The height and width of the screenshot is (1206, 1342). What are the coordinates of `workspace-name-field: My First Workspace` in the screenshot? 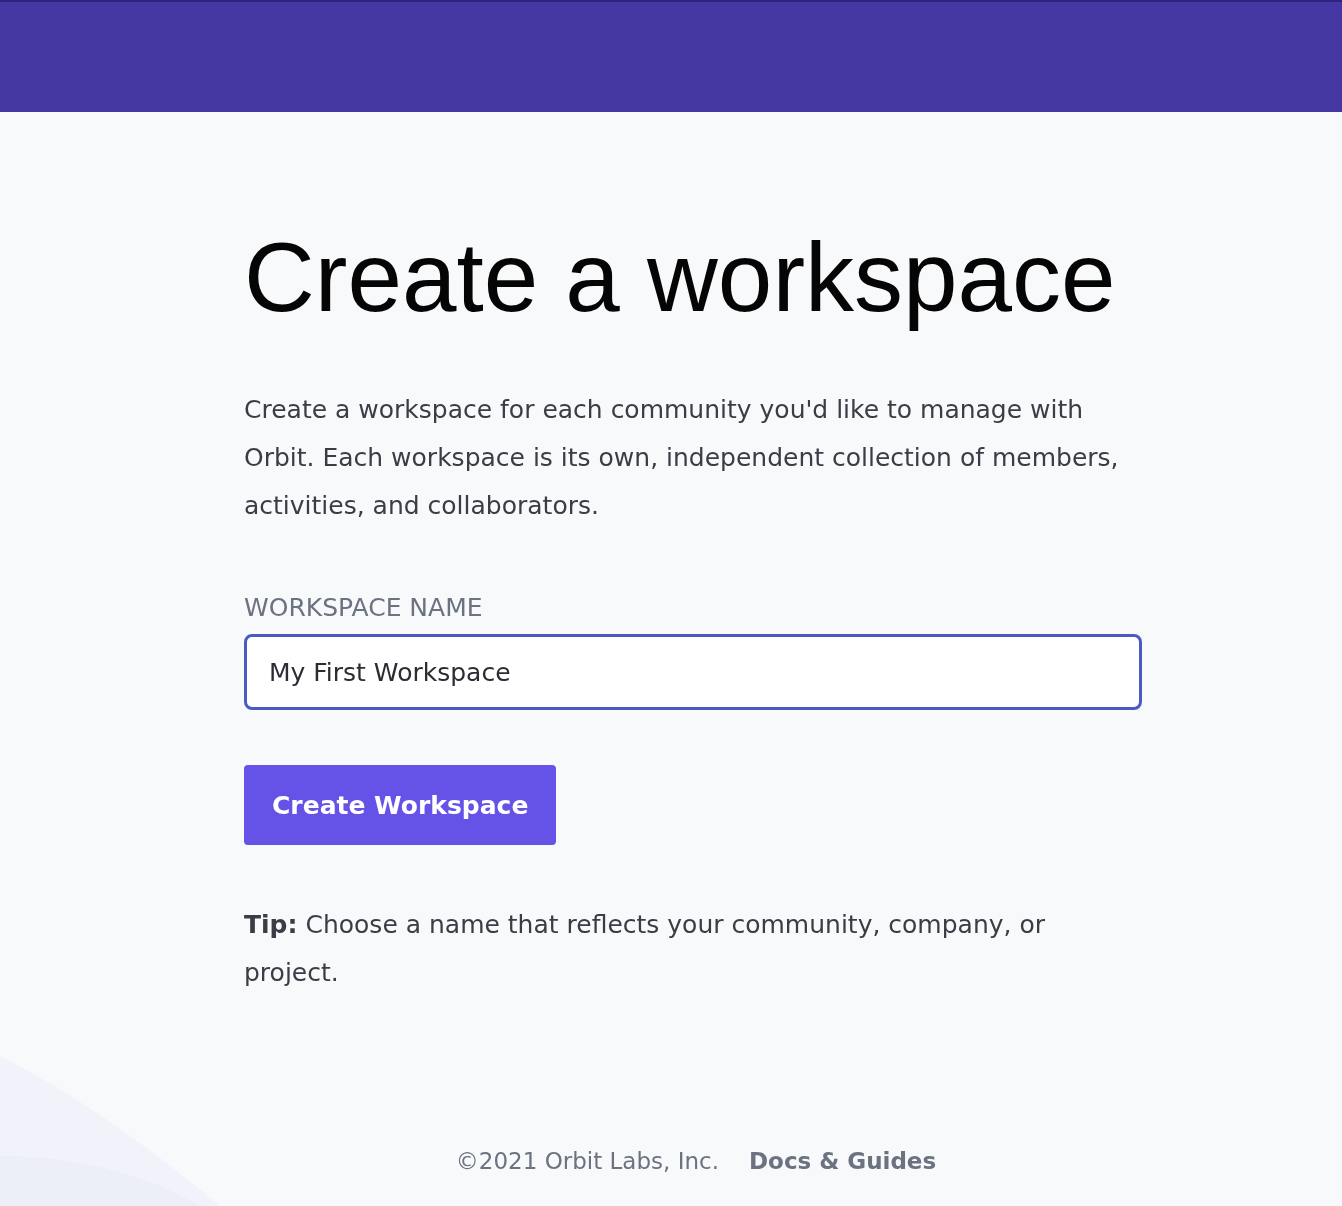 It's located at (693, 672).